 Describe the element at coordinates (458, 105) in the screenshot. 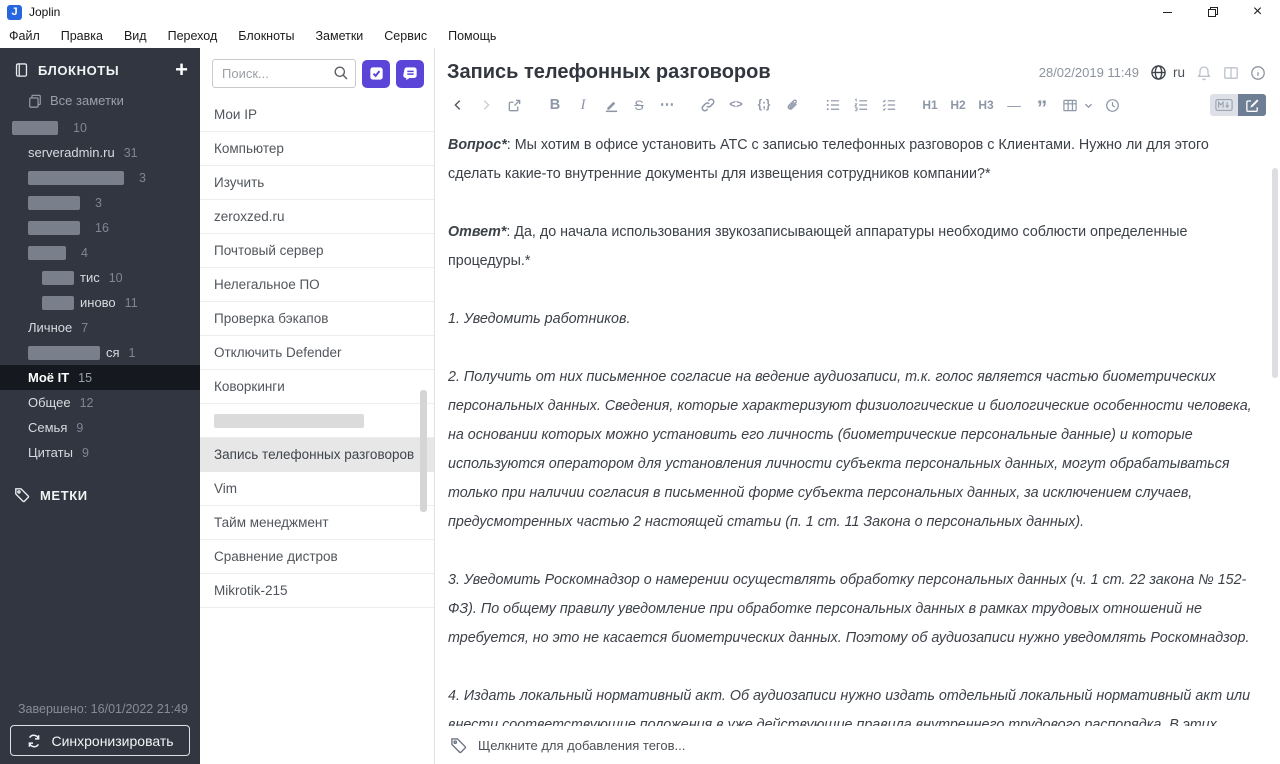

I see `back-button` at that location.